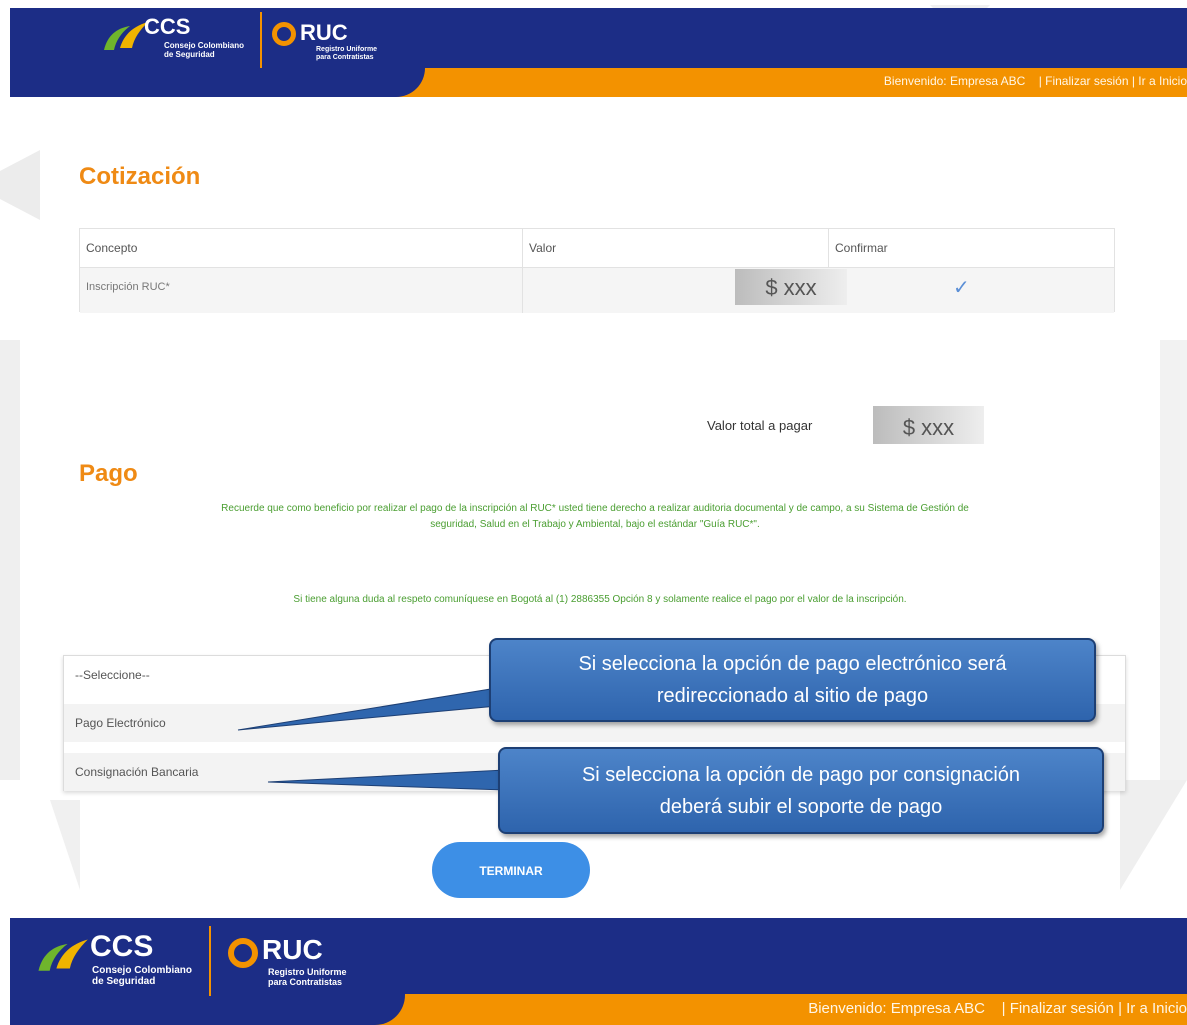 The image size is (1187, 1025). What do you see at coordinates (122, 946) in the screenshot?
I see `ccs-name: CCS` at bounding box center [122, 946].